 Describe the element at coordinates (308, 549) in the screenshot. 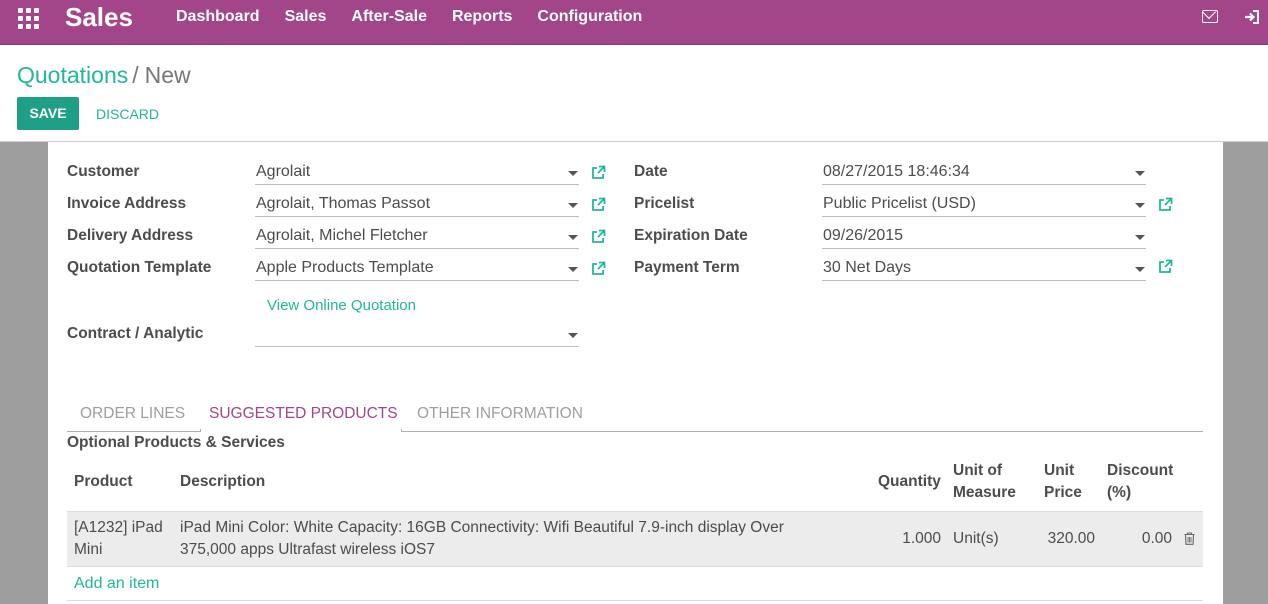

I see `row-description-line2: 375,000 apps Ultrafast wireless iOS7` at that location.